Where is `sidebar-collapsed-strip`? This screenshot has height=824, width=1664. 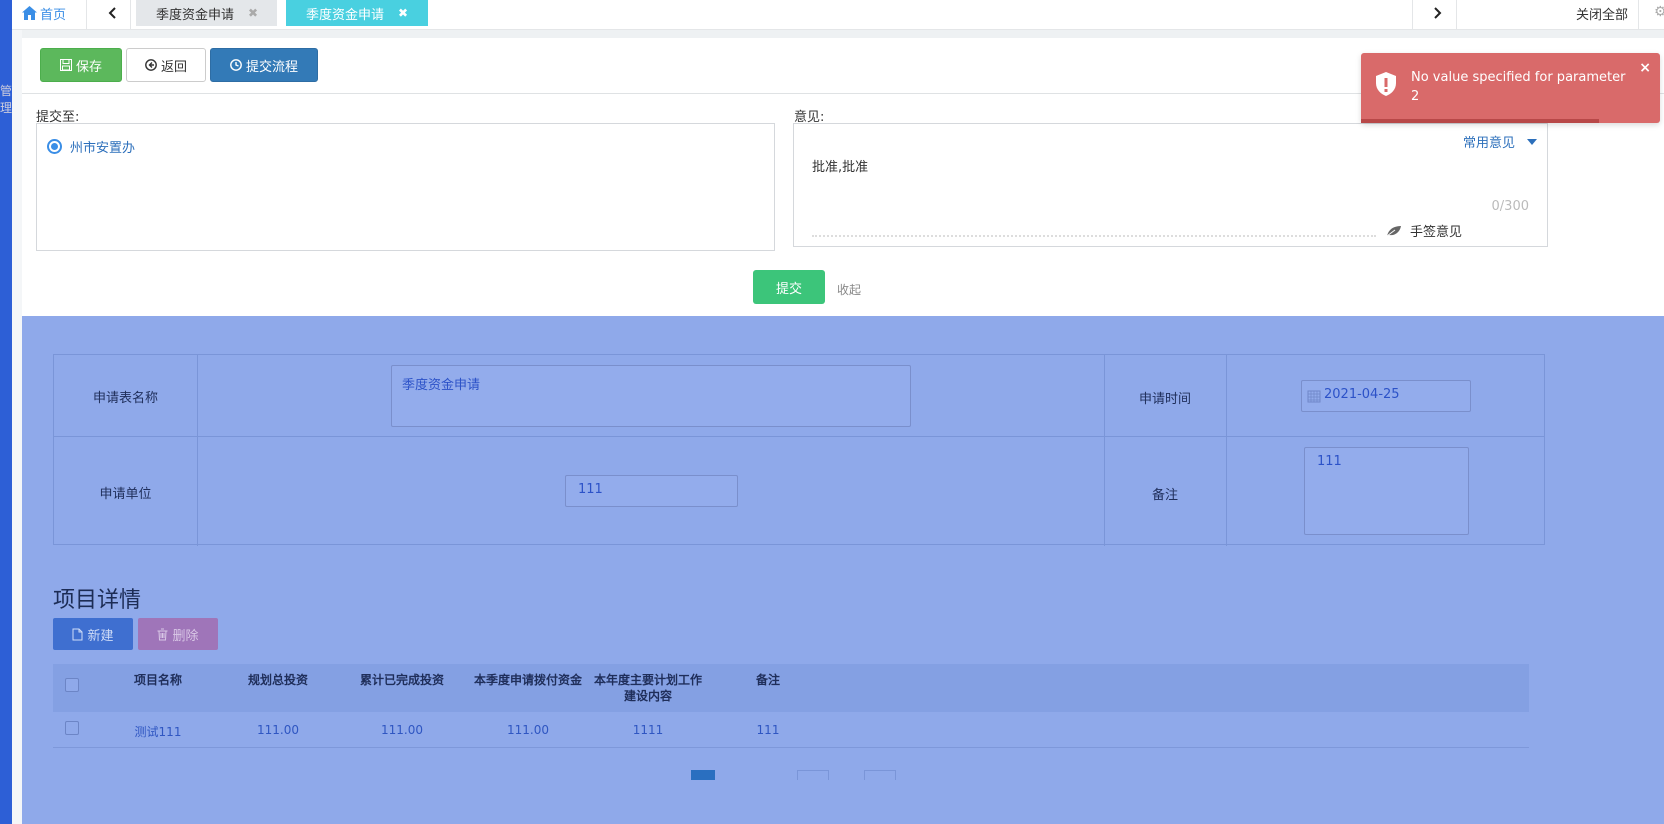 sidebar-collapsed-strip is located at coordinates (6, 412).